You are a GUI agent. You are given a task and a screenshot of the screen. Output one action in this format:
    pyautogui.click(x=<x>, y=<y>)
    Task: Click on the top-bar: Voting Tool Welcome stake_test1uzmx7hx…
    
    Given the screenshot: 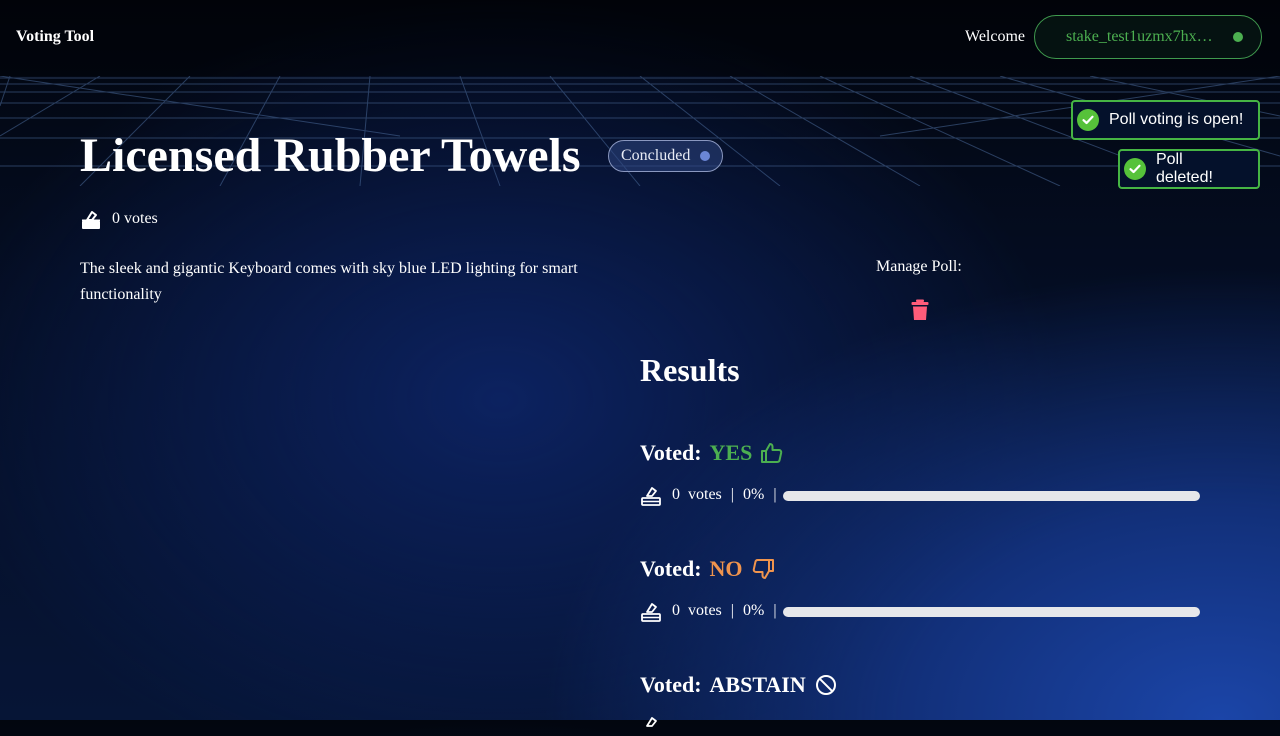 What is the action you would take?
    pyautogui.click(x=640, y=38)
    